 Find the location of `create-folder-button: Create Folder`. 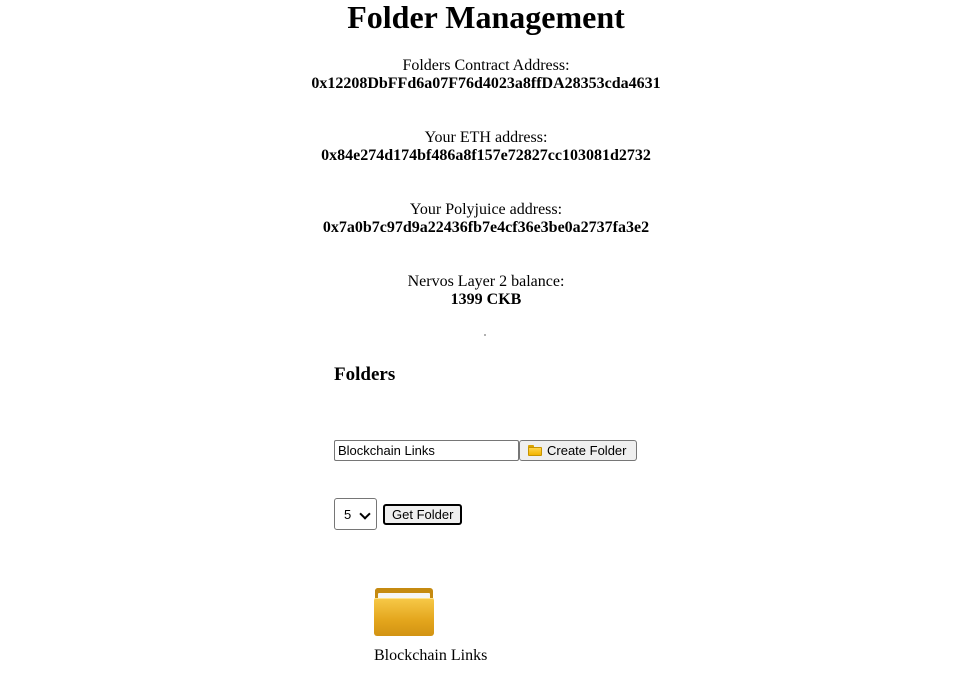

create-folder-button: Create Folder is located at coordinates (578, 450).